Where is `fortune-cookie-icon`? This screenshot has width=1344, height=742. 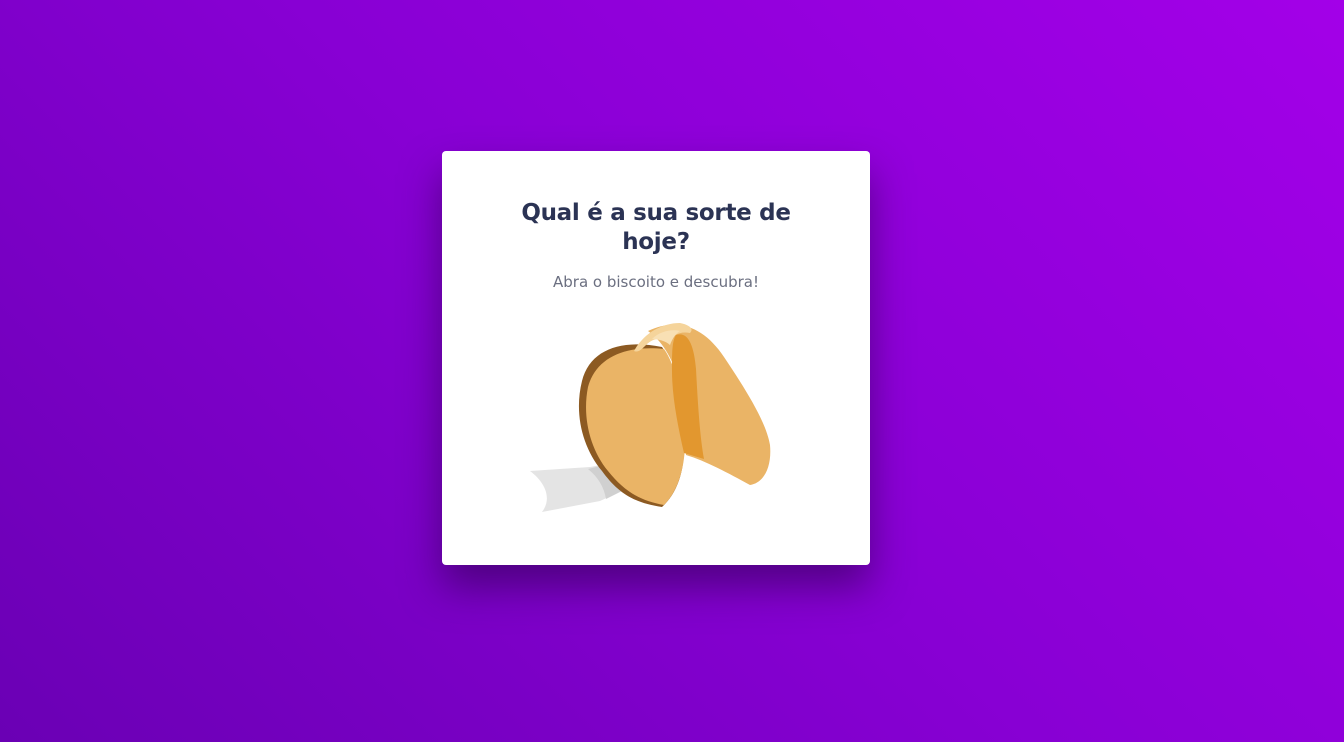
fortune-cookie-icon is located at coordinates (650, 417).